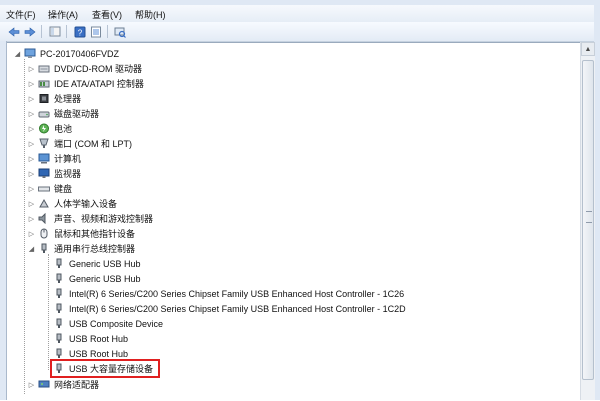 The height and width of the screenshot is (401, 600). What do you see at coordinates (90, 218) in the screenshot?
I see `tree-item-sound: ▷ 声音、视频和游戏控制器` at bounding box center [90, 218].